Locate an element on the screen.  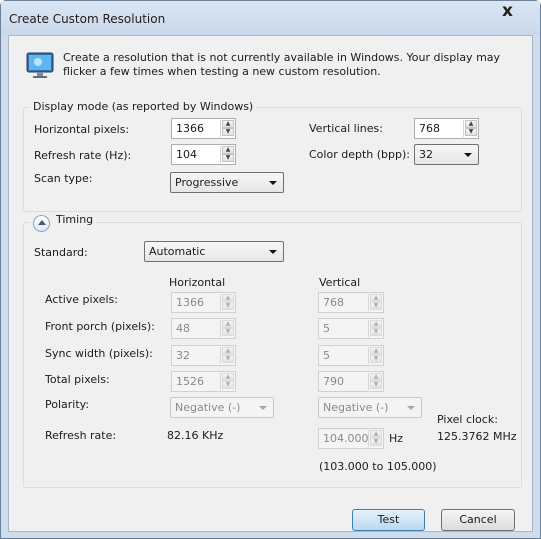
refresh-unit: Hz is located at coordinates (396, 438).